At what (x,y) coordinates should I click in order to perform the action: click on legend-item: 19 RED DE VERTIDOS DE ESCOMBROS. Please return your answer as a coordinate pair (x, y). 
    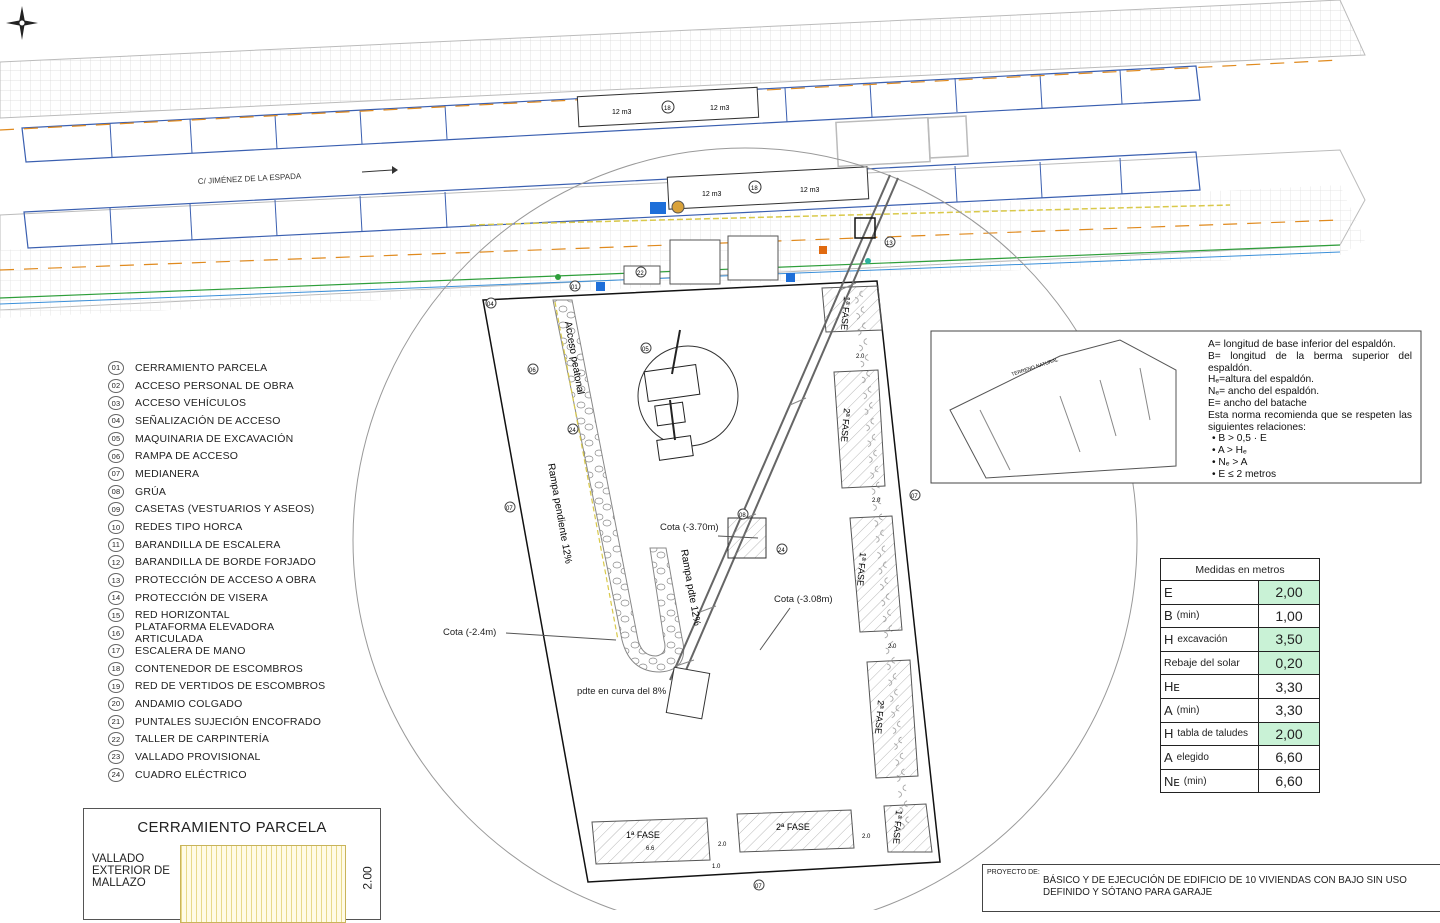
    Looking at the image, I should click on (223, 686).